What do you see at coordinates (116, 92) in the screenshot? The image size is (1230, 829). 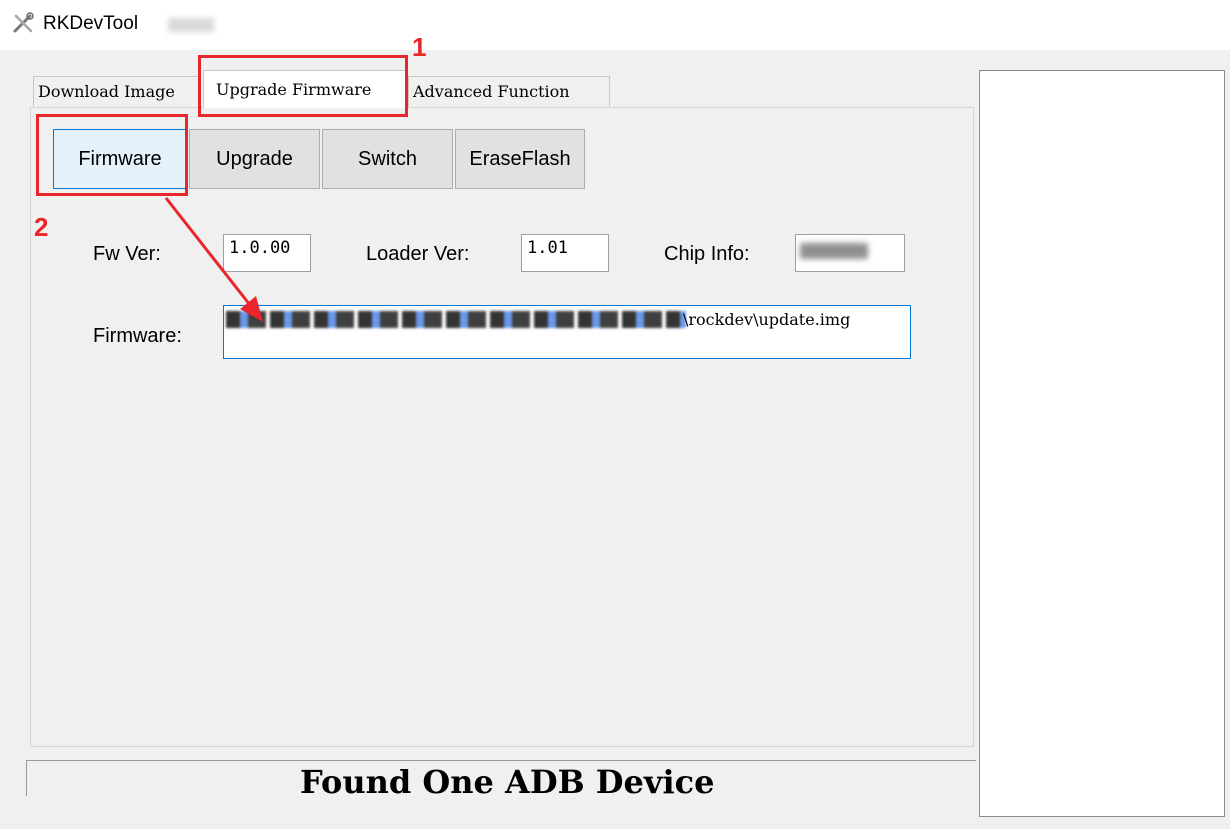 I see `tab-download-image: Download Image` at bounding box center [116, 92].